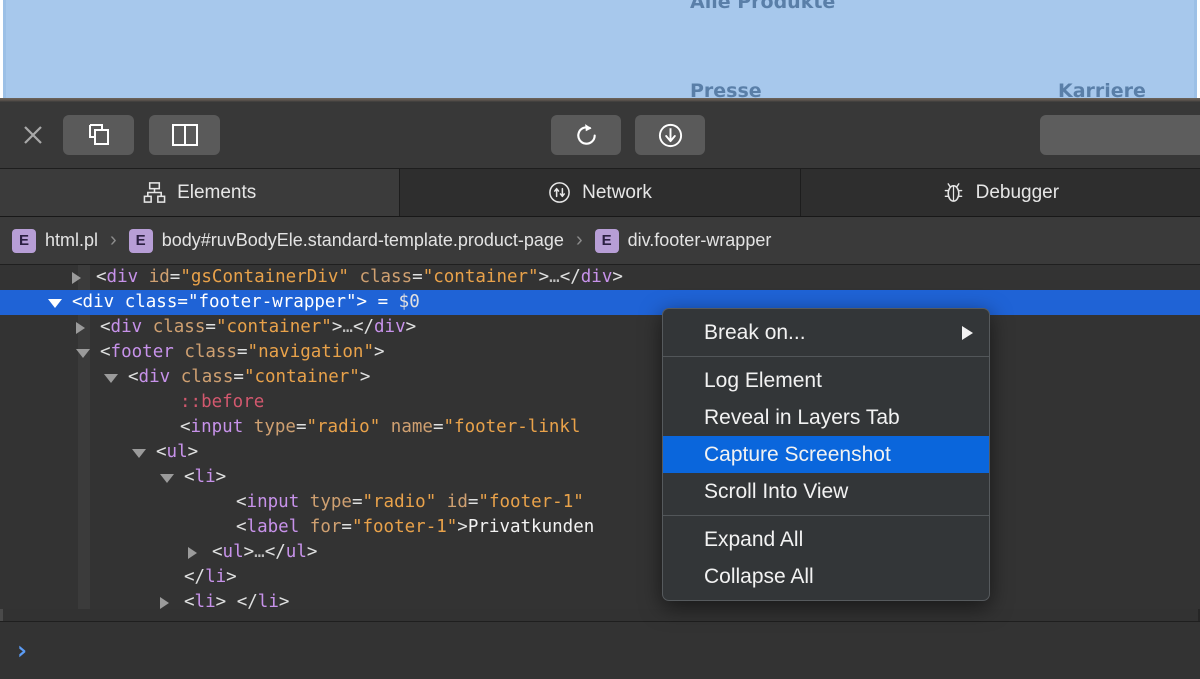 This screenshot has width=1200, height=679. What do you see at coordinates (296, 552) in the screenshot?
I see `token-tag: ul` at bounding box center [296, 552].